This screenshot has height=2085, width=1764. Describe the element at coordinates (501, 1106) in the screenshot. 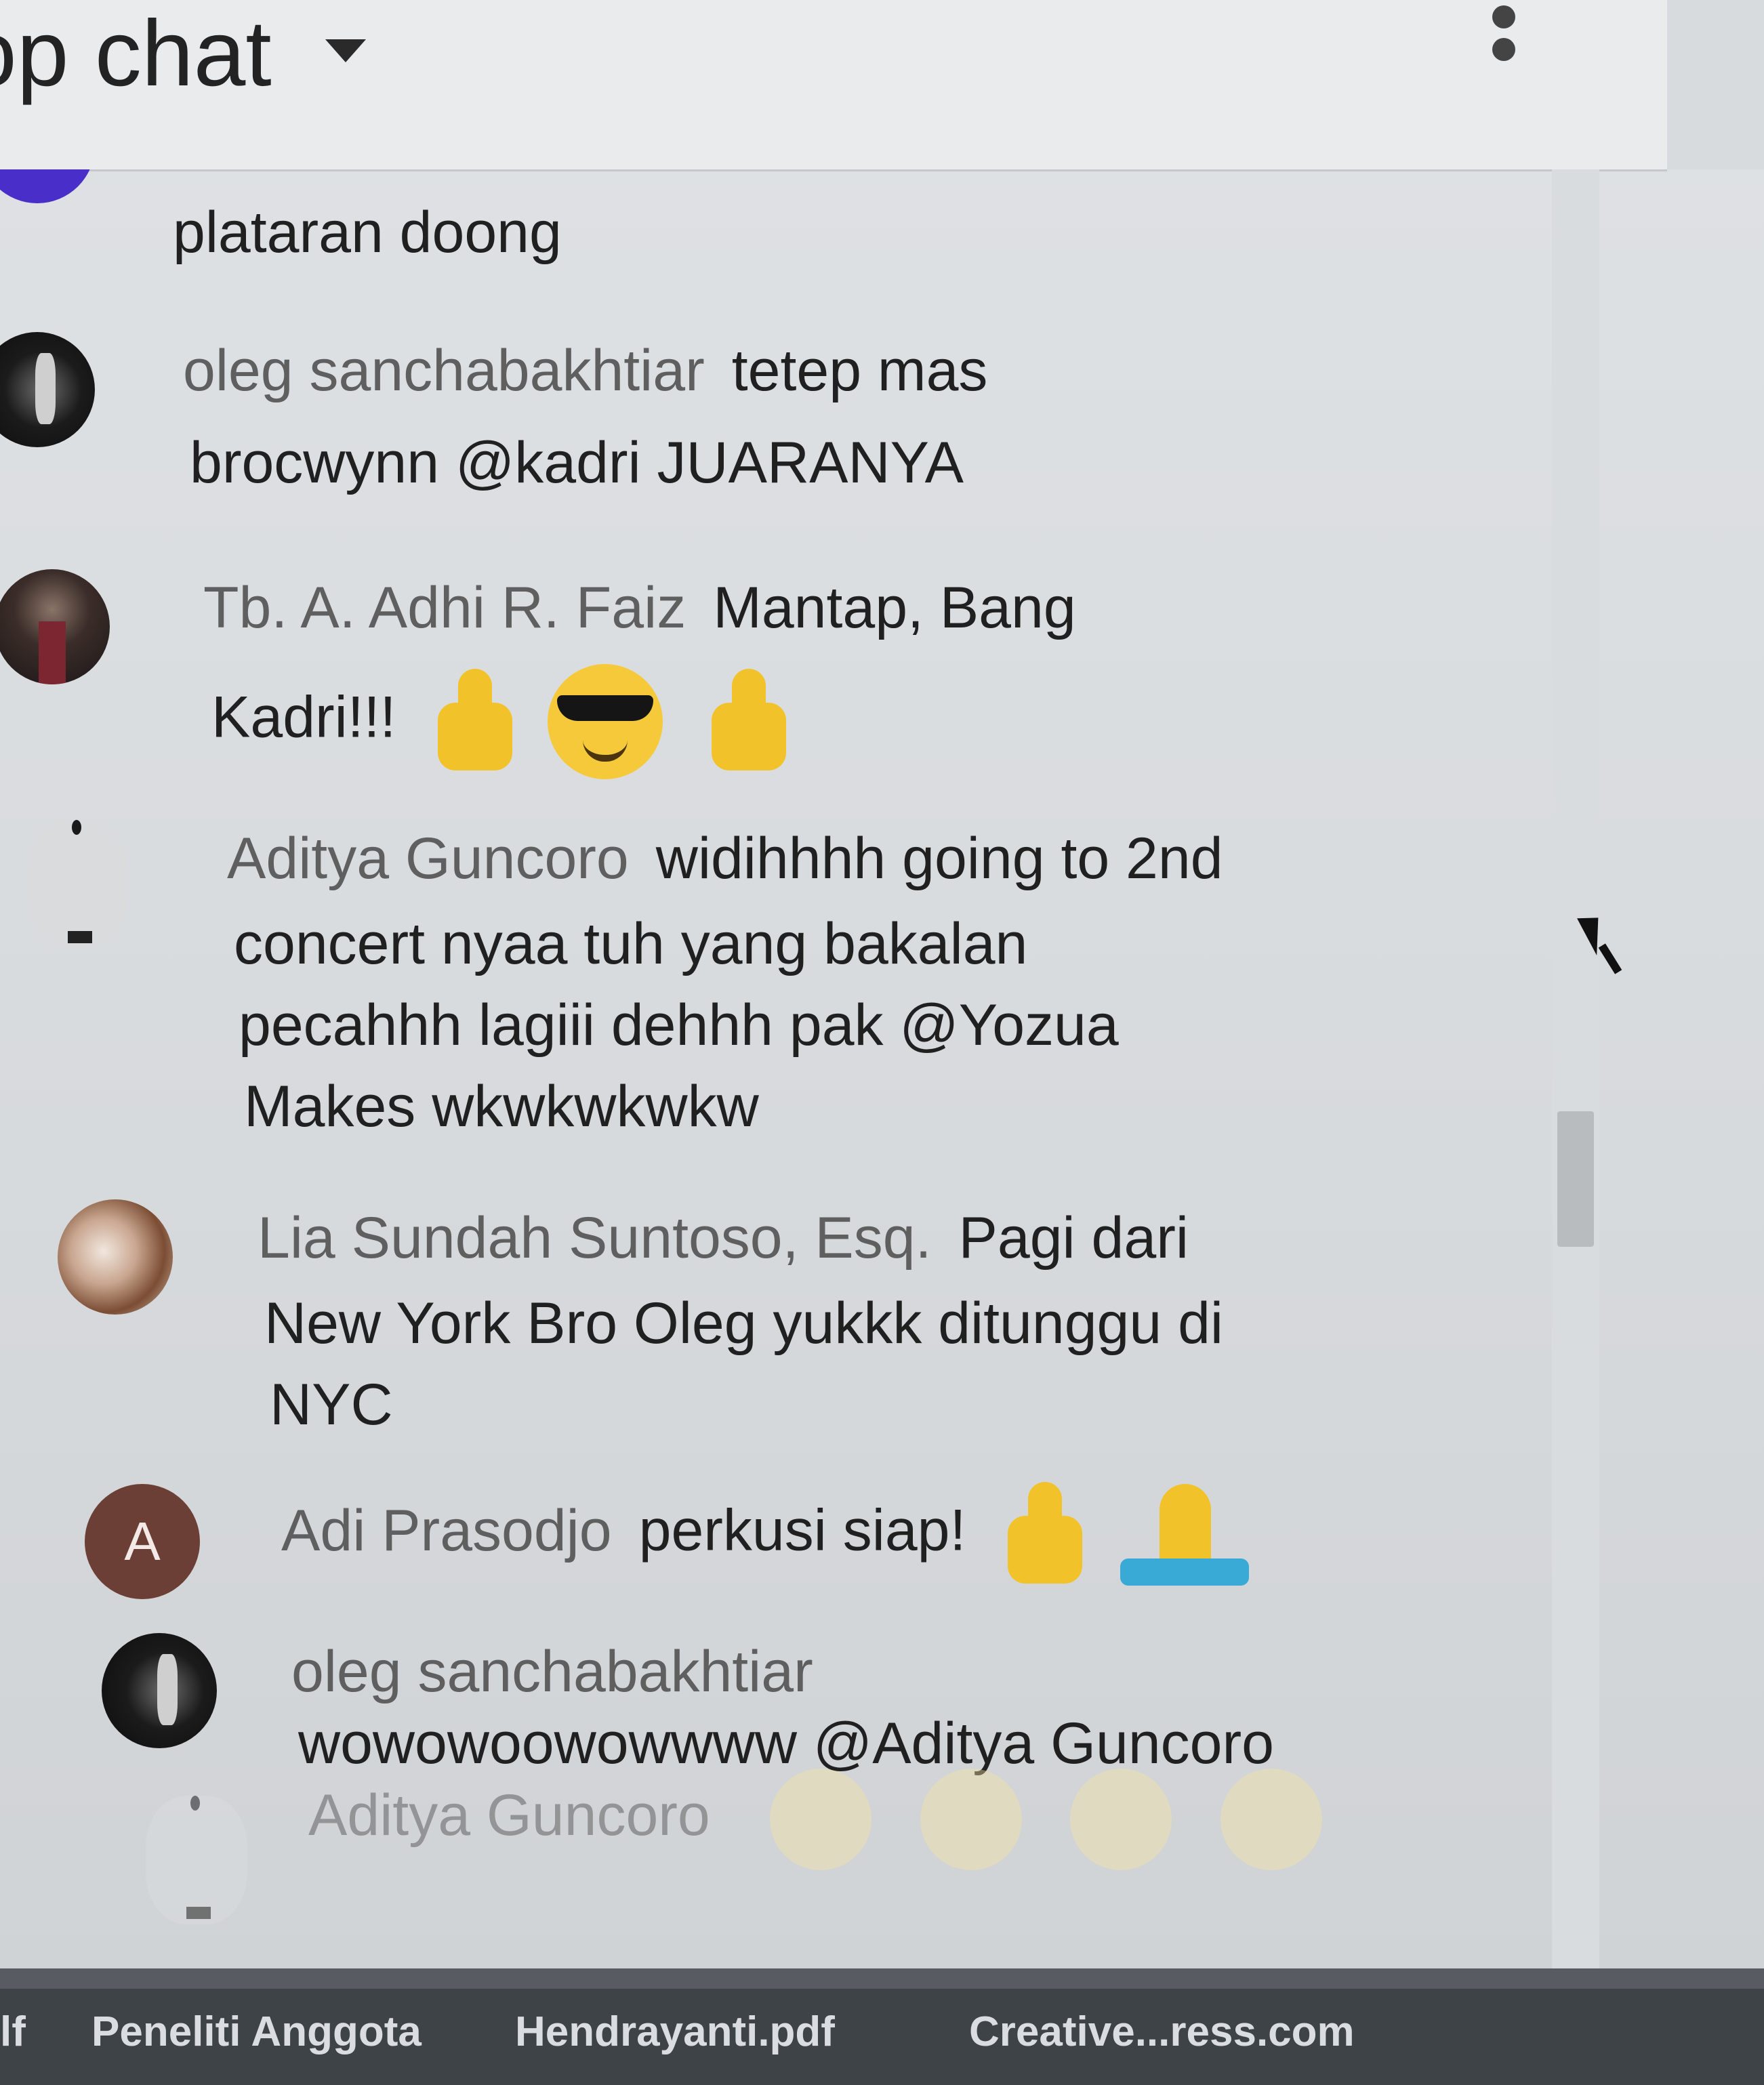

I see `message-text: Makes wkwkwkwkw` at that location.